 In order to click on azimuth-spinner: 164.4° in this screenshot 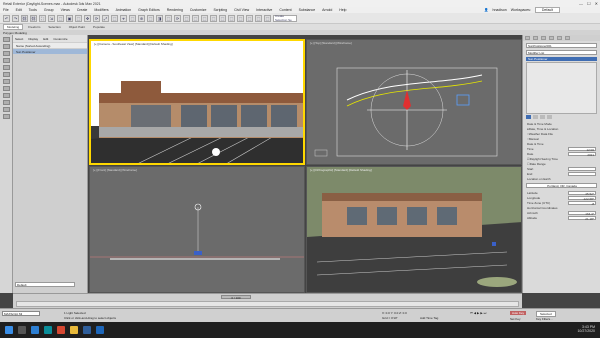, I will do `click(582, 213)`.